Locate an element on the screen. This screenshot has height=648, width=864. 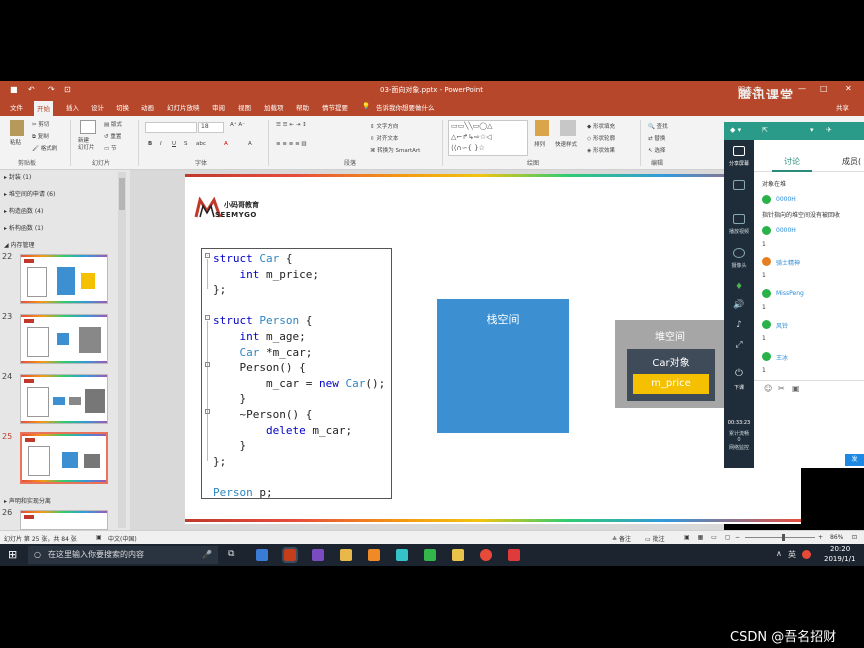
start-icon: ⊞ is located at coordinates (12, 554).